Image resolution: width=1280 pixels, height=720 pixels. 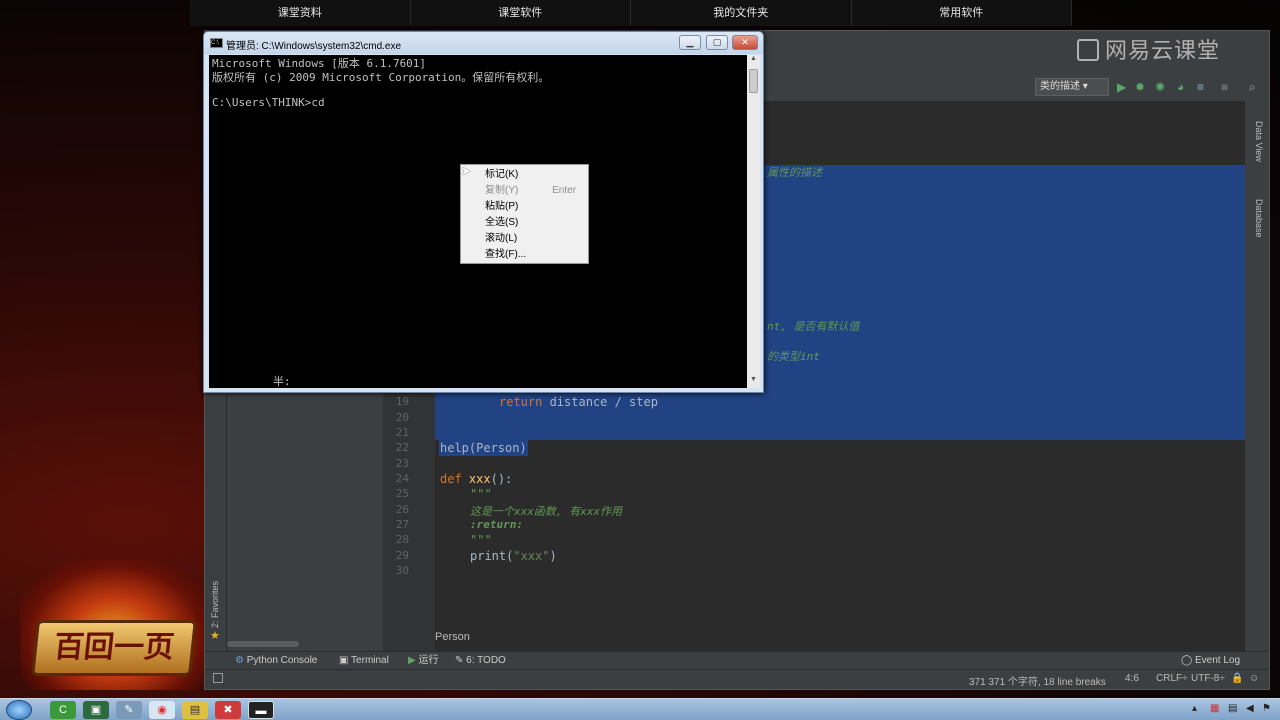 What do you see at coordinates (300, 13) in the screenshot?
I see `tab-course-materials: 课堂资料` at bounding box center [300, 13].